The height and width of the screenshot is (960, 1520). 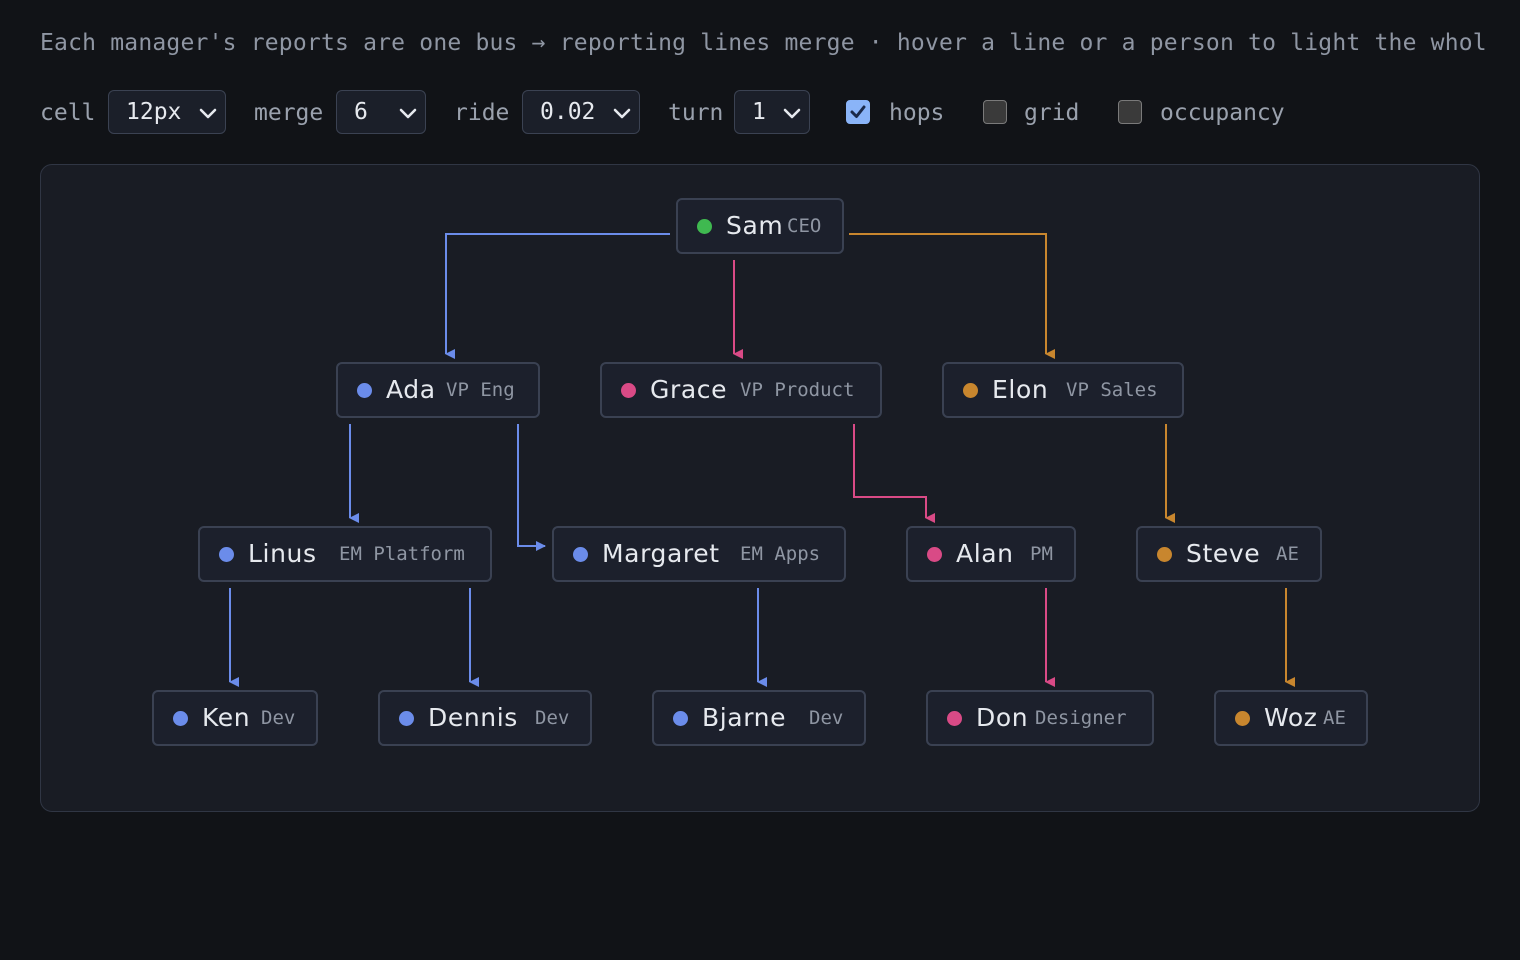 I want to click on person-role: PM, so click(x=1041, y=554).